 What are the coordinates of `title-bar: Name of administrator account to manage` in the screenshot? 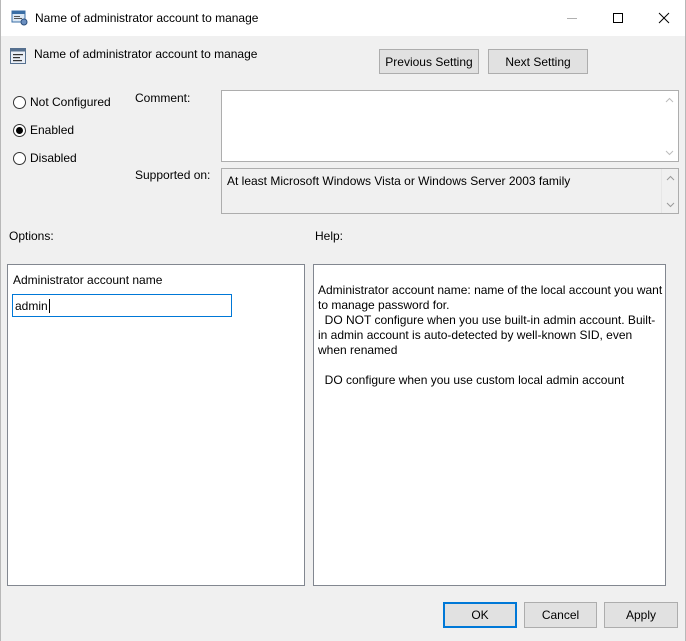 It's located at (343, 18).